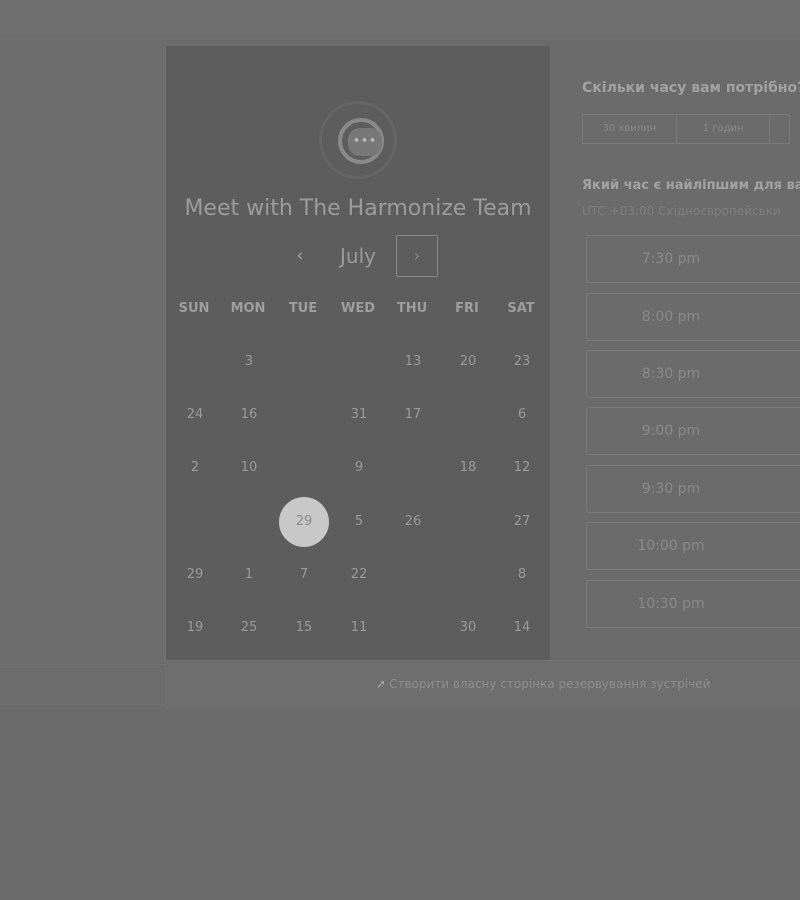 This screenshot has width=800, height=900. I want to click on calendar-day: 5, so click(359, 522).